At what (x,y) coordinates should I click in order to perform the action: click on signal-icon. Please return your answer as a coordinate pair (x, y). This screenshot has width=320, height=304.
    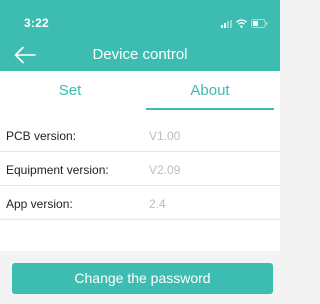
    Looking at the image, I should click on (226, 24).